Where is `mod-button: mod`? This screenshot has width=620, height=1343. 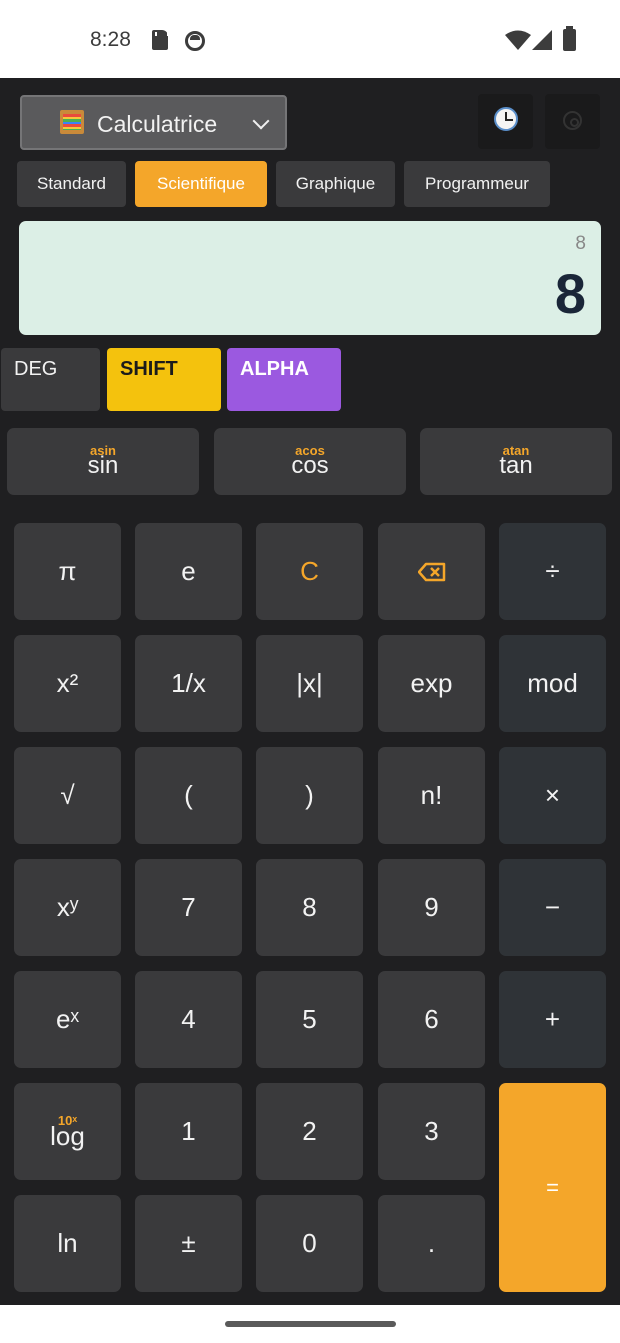
mod-button: mod is located at coordinates (552, 683).